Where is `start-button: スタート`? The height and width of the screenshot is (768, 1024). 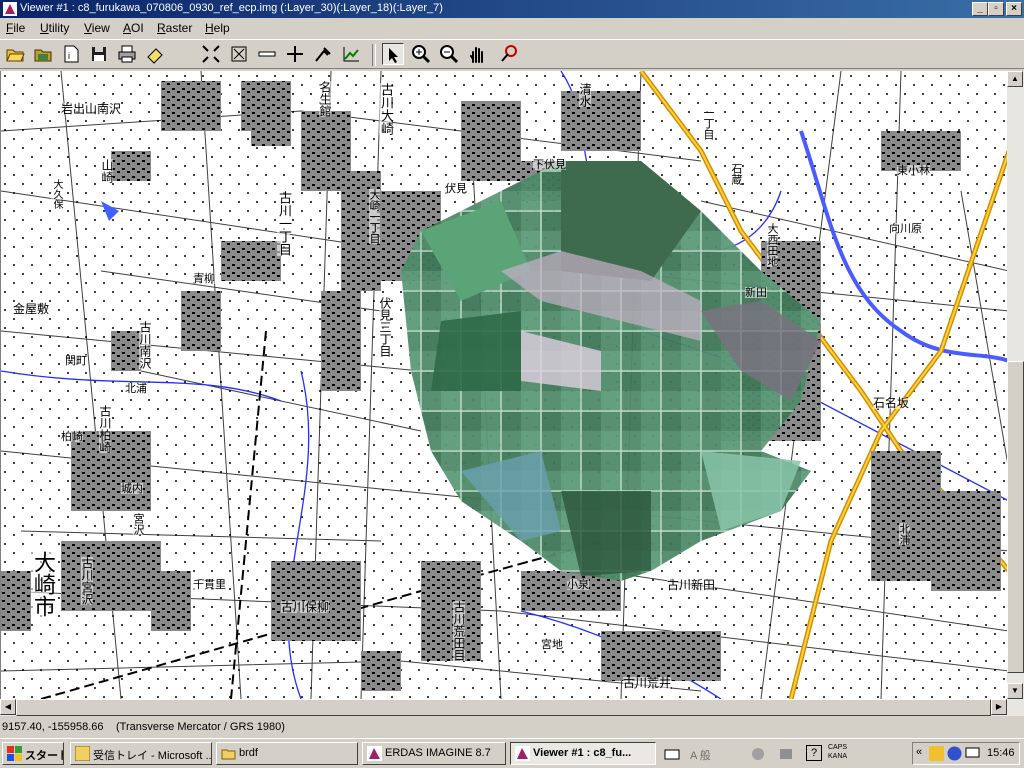 start-button: スタート is located at coordinates (33, 753).